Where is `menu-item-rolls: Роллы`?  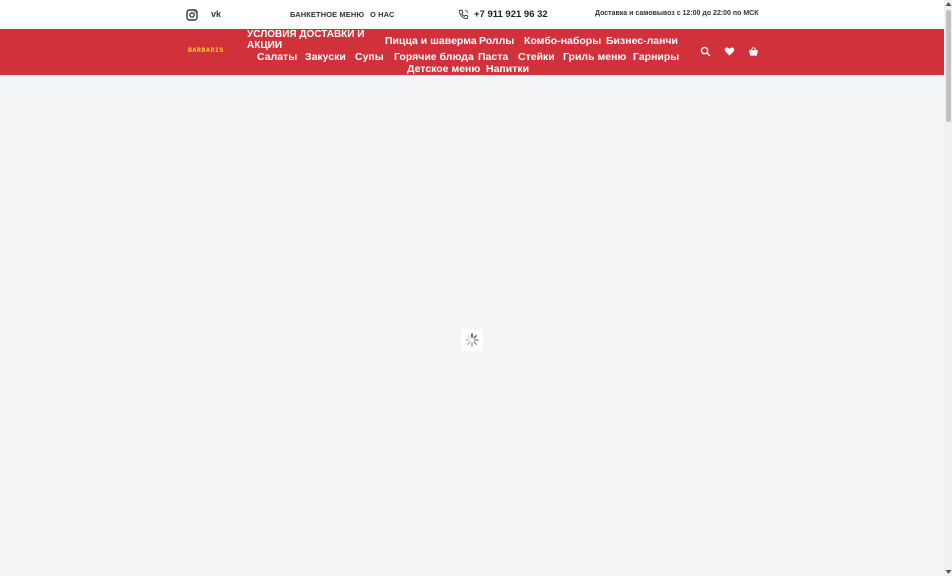
menu-item-rolls: Роллы is located at coordinates (496, 41).